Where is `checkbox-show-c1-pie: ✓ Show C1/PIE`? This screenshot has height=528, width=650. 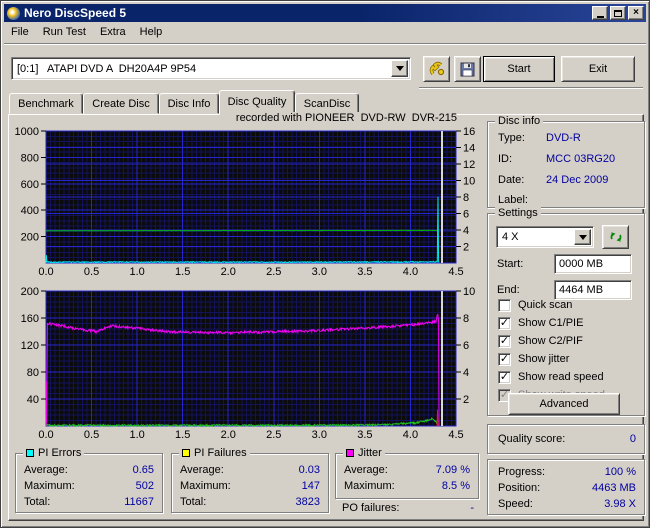 checkbox-show-c1-pie: ✓ Show C1/PIE is located at coordinates (540, 323).